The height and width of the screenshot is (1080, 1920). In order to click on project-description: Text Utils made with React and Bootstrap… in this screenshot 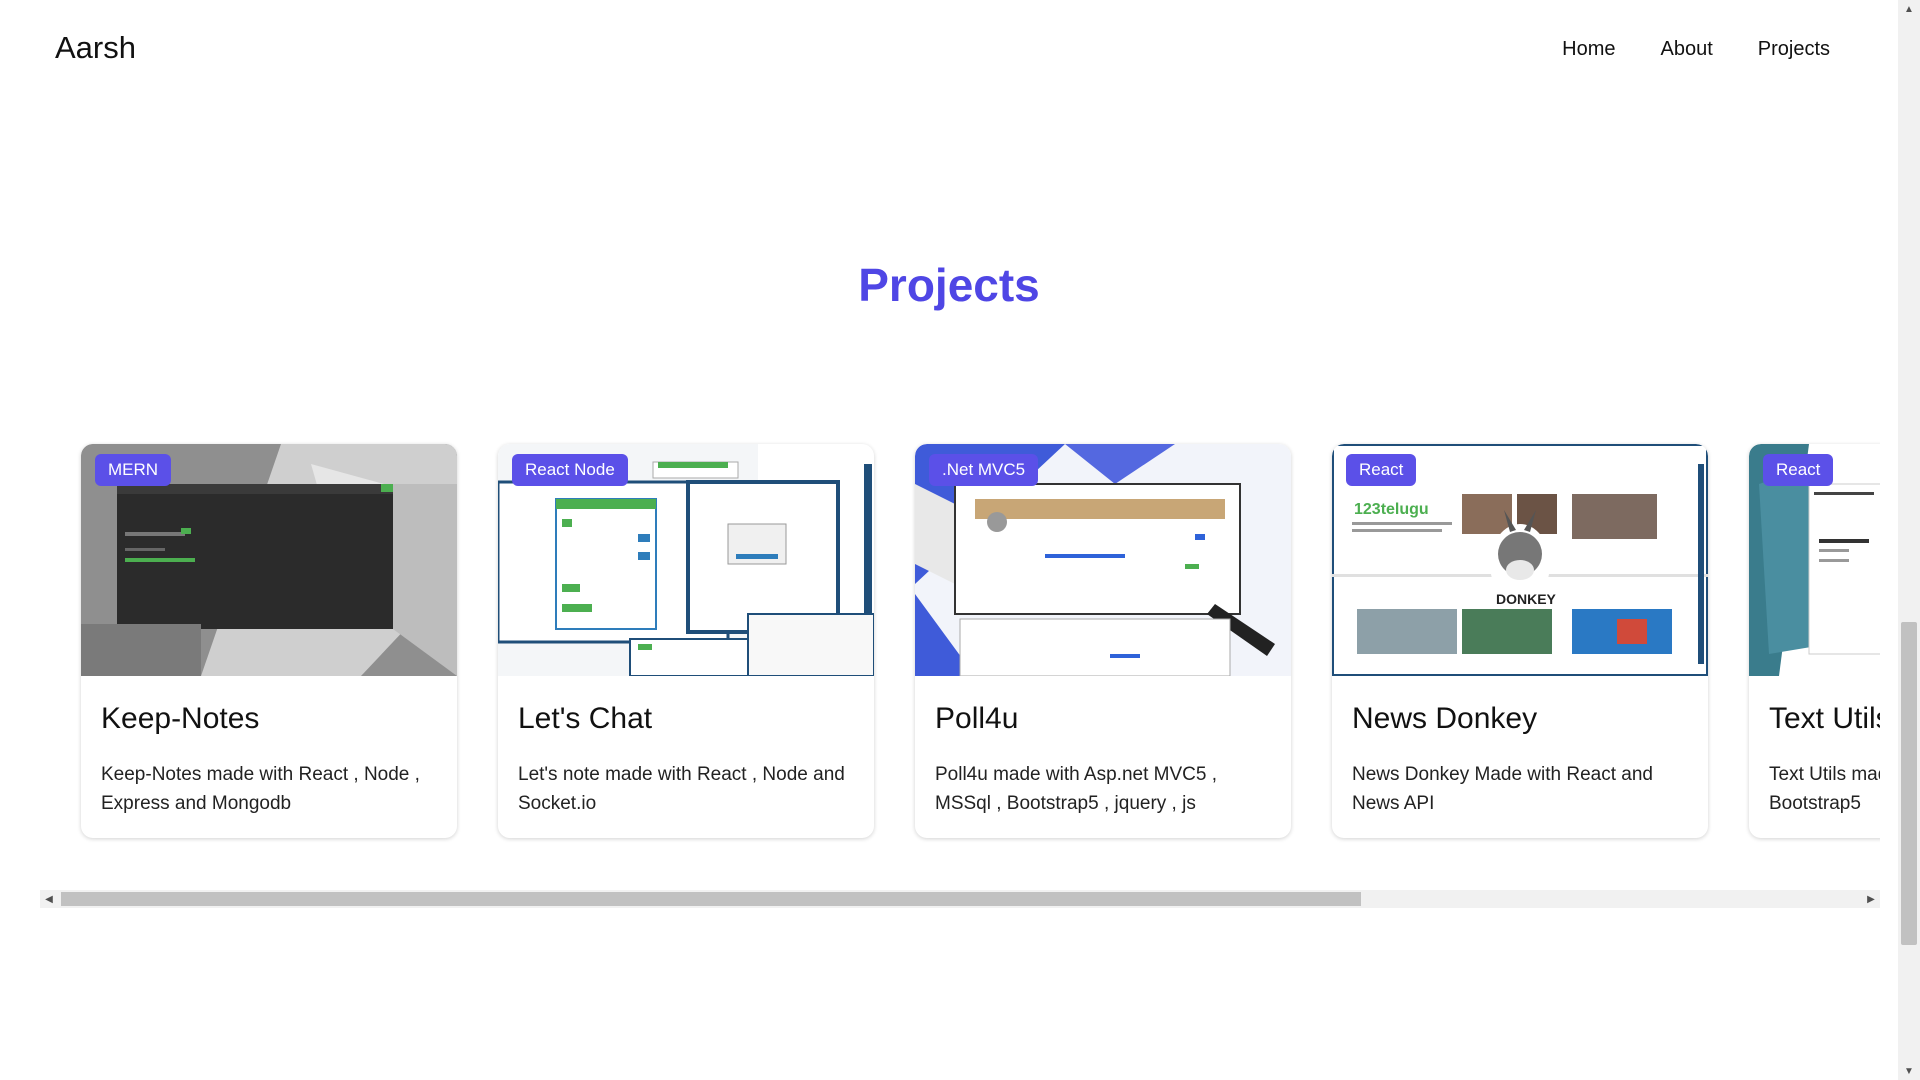, I will do `click(1824, 789)`.